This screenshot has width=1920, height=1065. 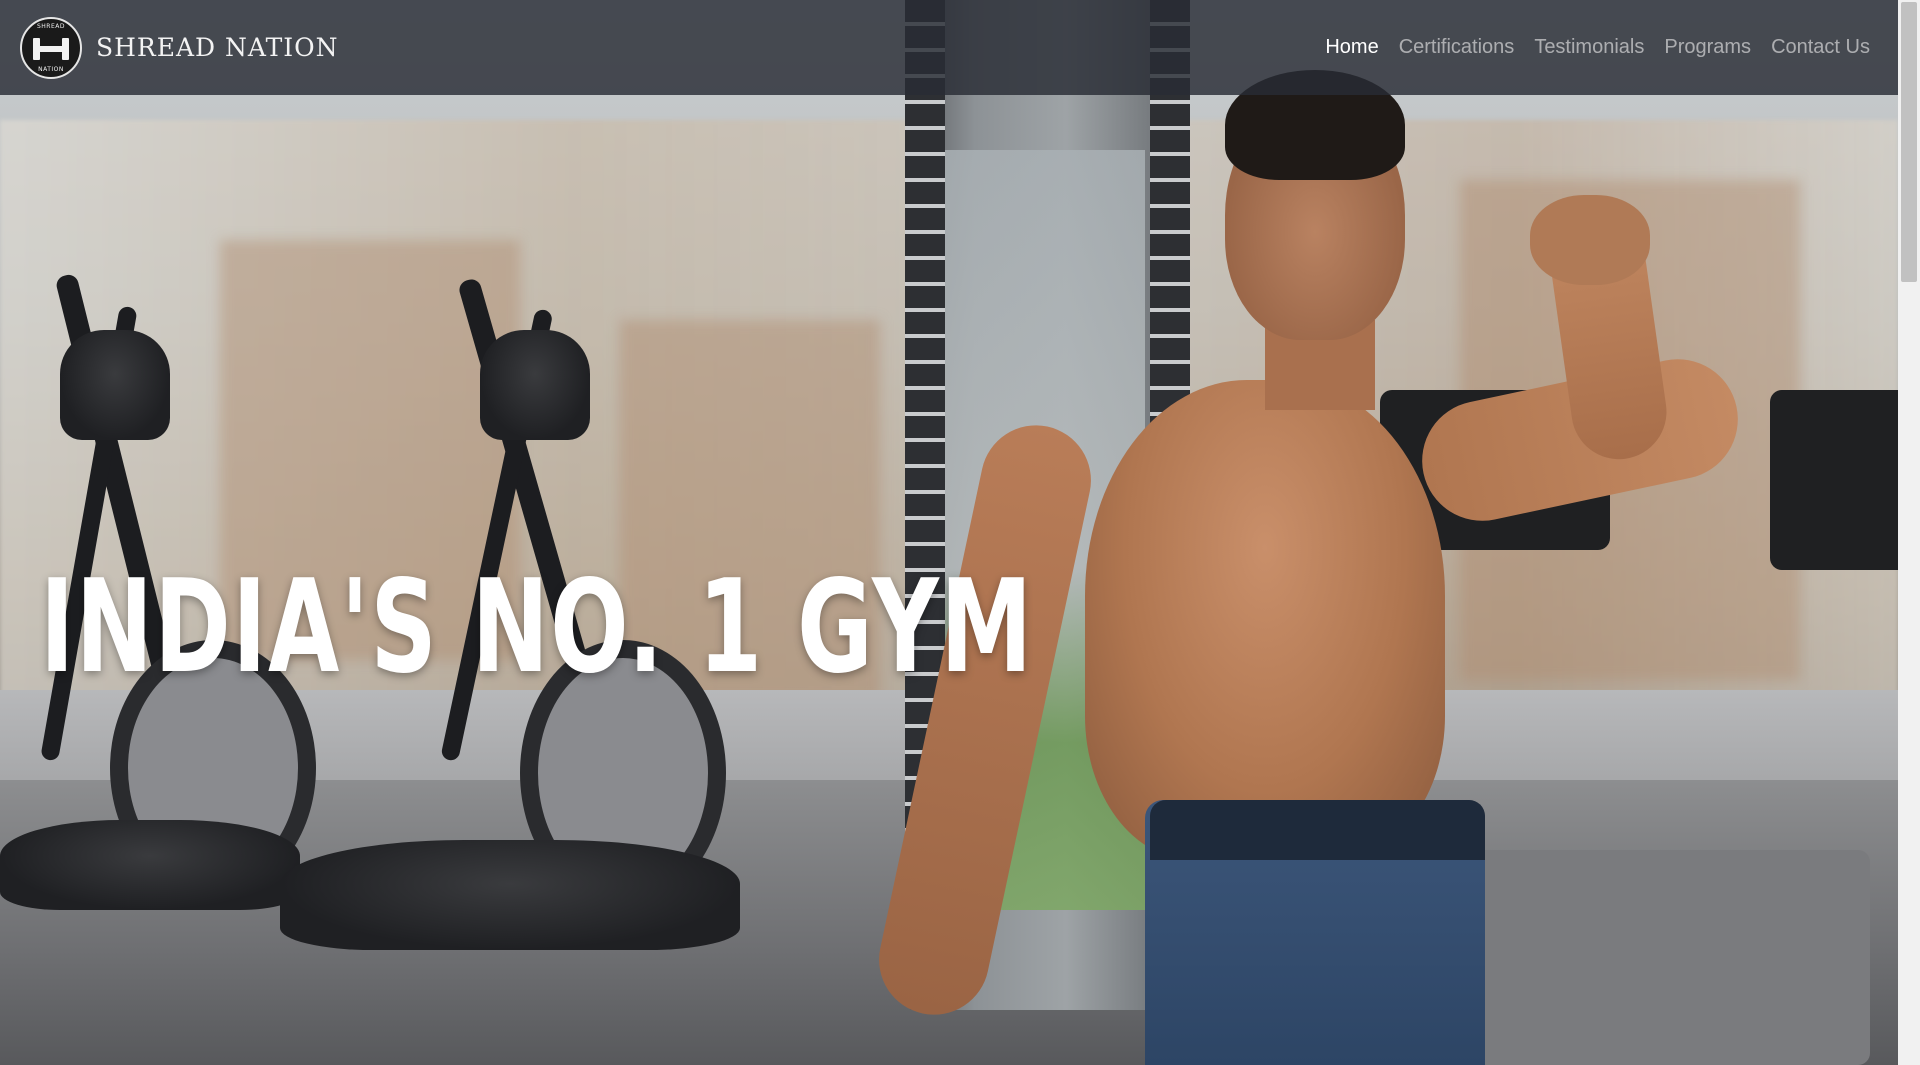 I want to click on treadmill-console, so click(x=1834, y=480).